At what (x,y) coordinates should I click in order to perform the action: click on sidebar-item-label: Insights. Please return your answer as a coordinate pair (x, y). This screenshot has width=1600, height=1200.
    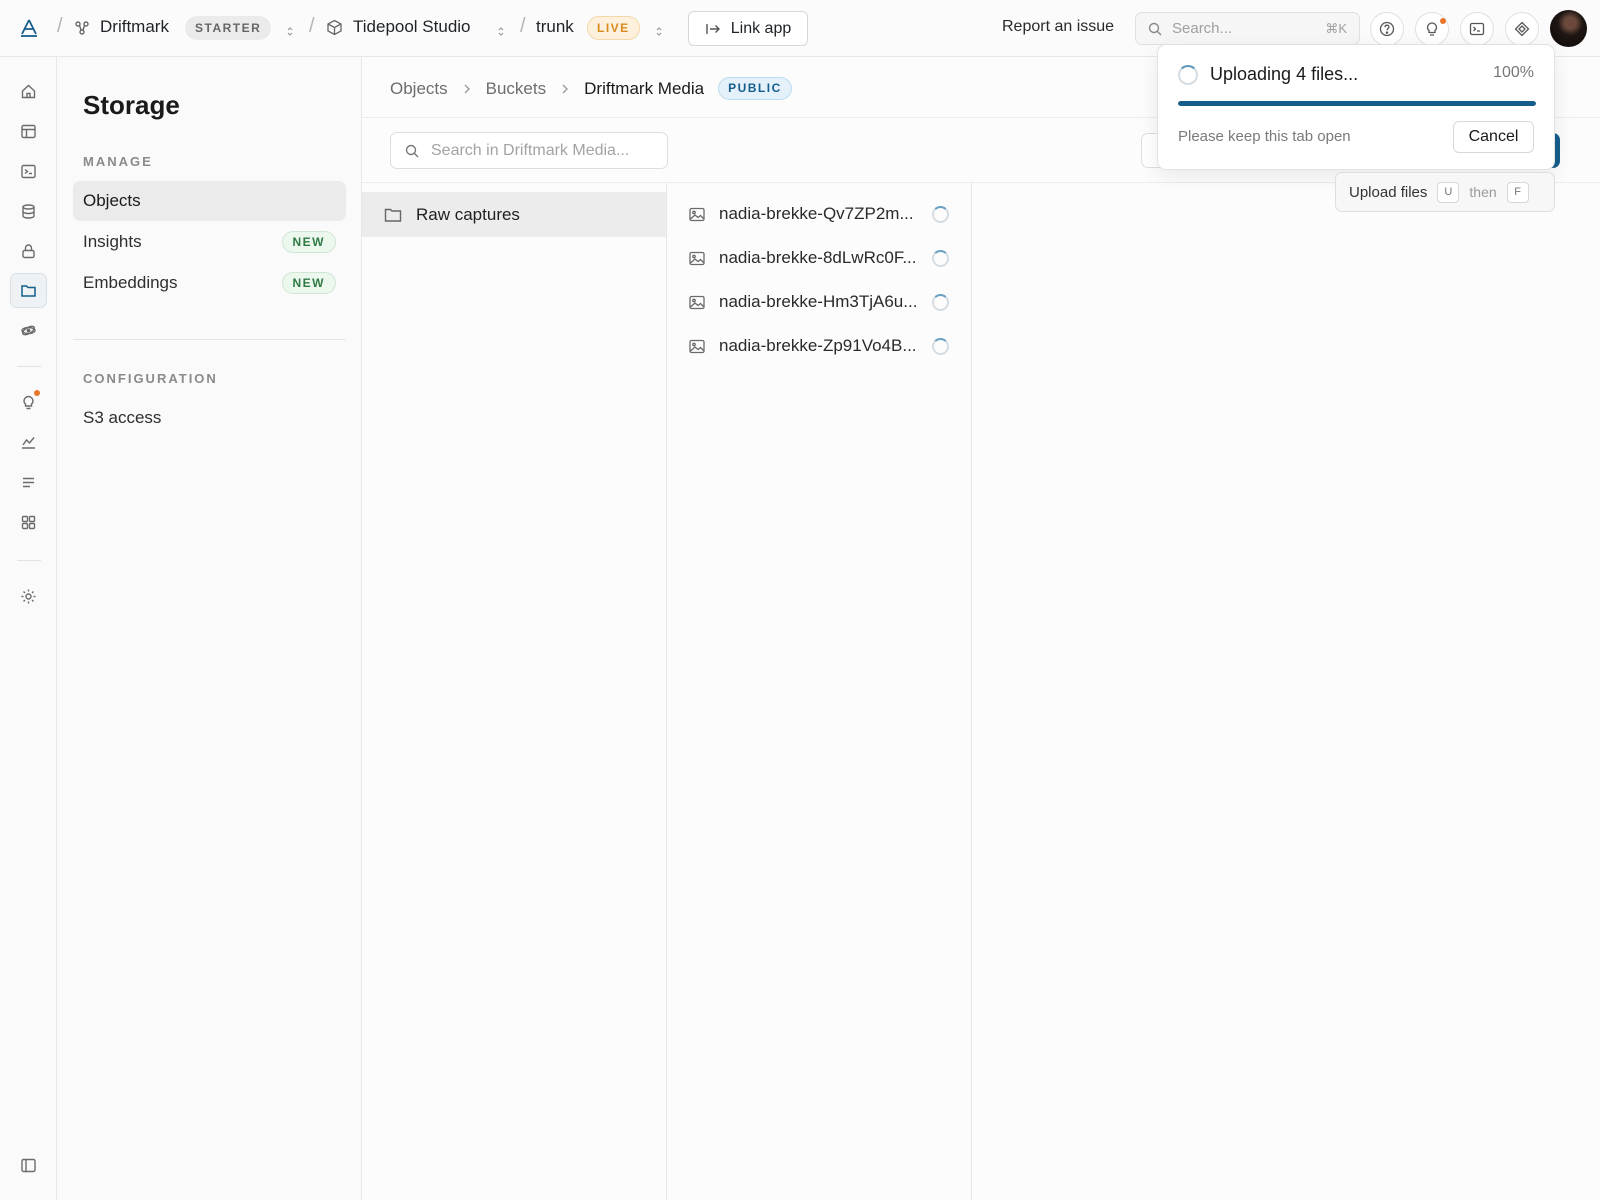
    Looking at the image, I should click on (112, 241).